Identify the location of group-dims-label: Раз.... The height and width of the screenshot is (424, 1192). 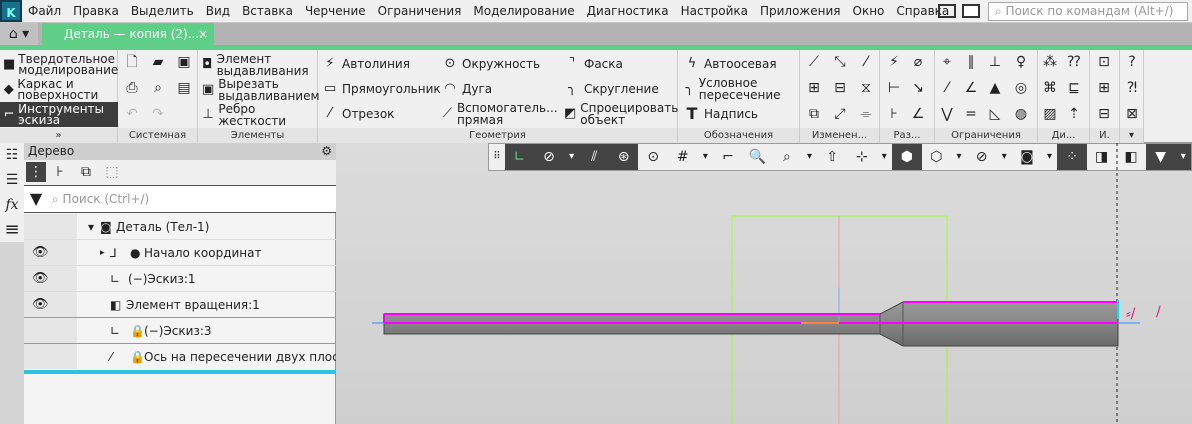
(907, 135).